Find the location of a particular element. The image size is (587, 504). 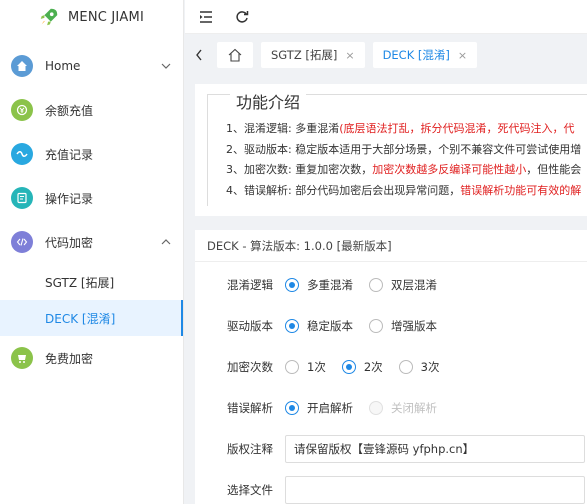

intro-line: 1、混淆逻辑: 多重混淆(底层语法打乱，拆分代码混淆，死代码注入，代 is located at coordinates (400, 128).